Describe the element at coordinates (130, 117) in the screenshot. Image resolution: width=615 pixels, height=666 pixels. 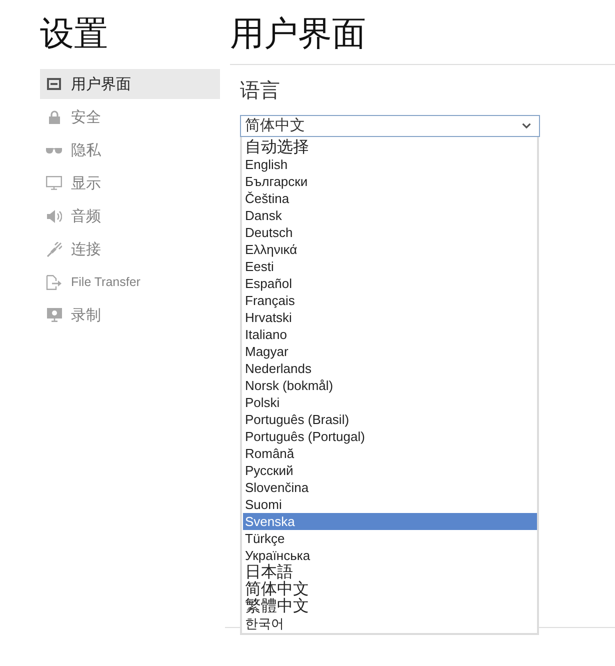
I see `sidebar-item: 安全` at that location.